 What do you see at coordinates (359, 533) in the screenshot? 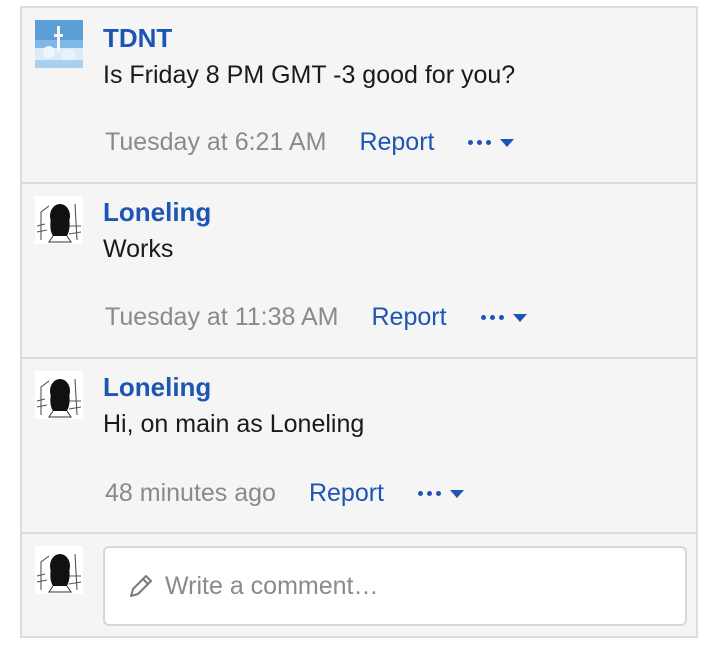
I see `comment-divider` at bounding box center [359, 533].